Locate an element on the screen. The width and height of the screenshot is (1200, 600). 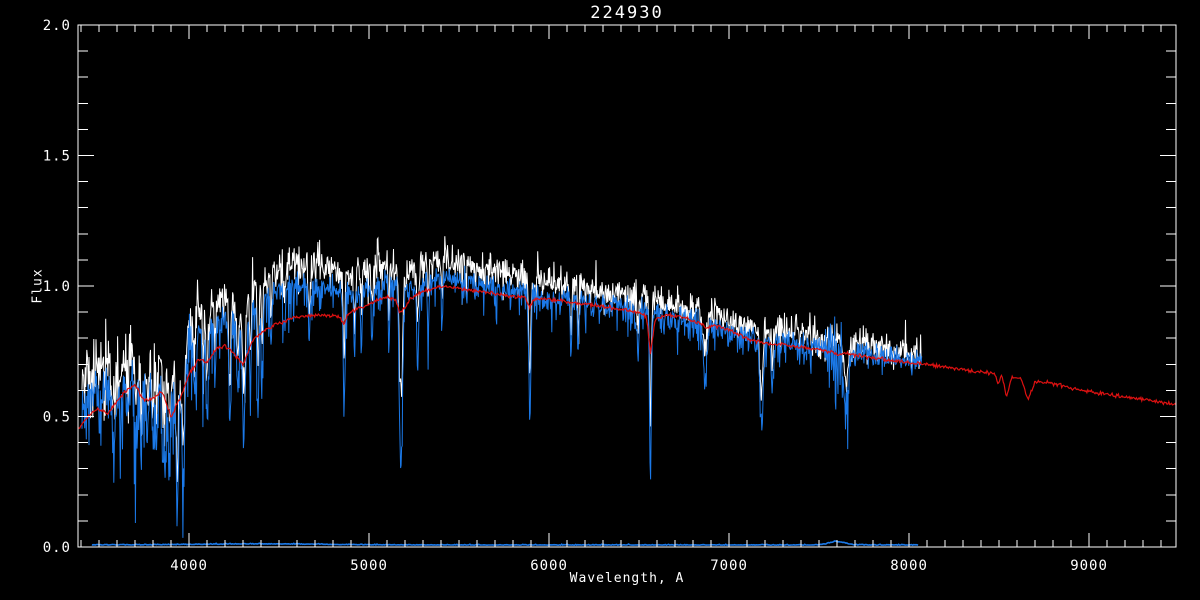
y-tick-label-0.5: 0.5 is located at coordinates (57, 418).